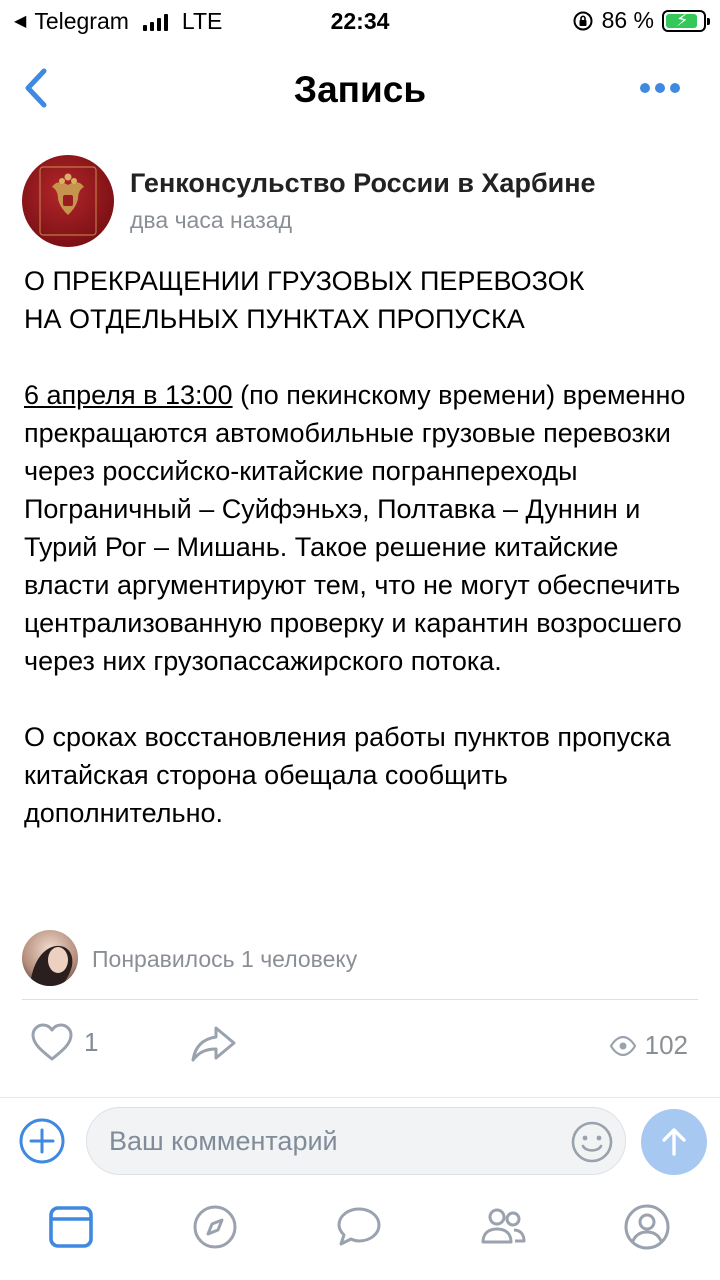  I want to click on tab-messages, so click(359, 1227).